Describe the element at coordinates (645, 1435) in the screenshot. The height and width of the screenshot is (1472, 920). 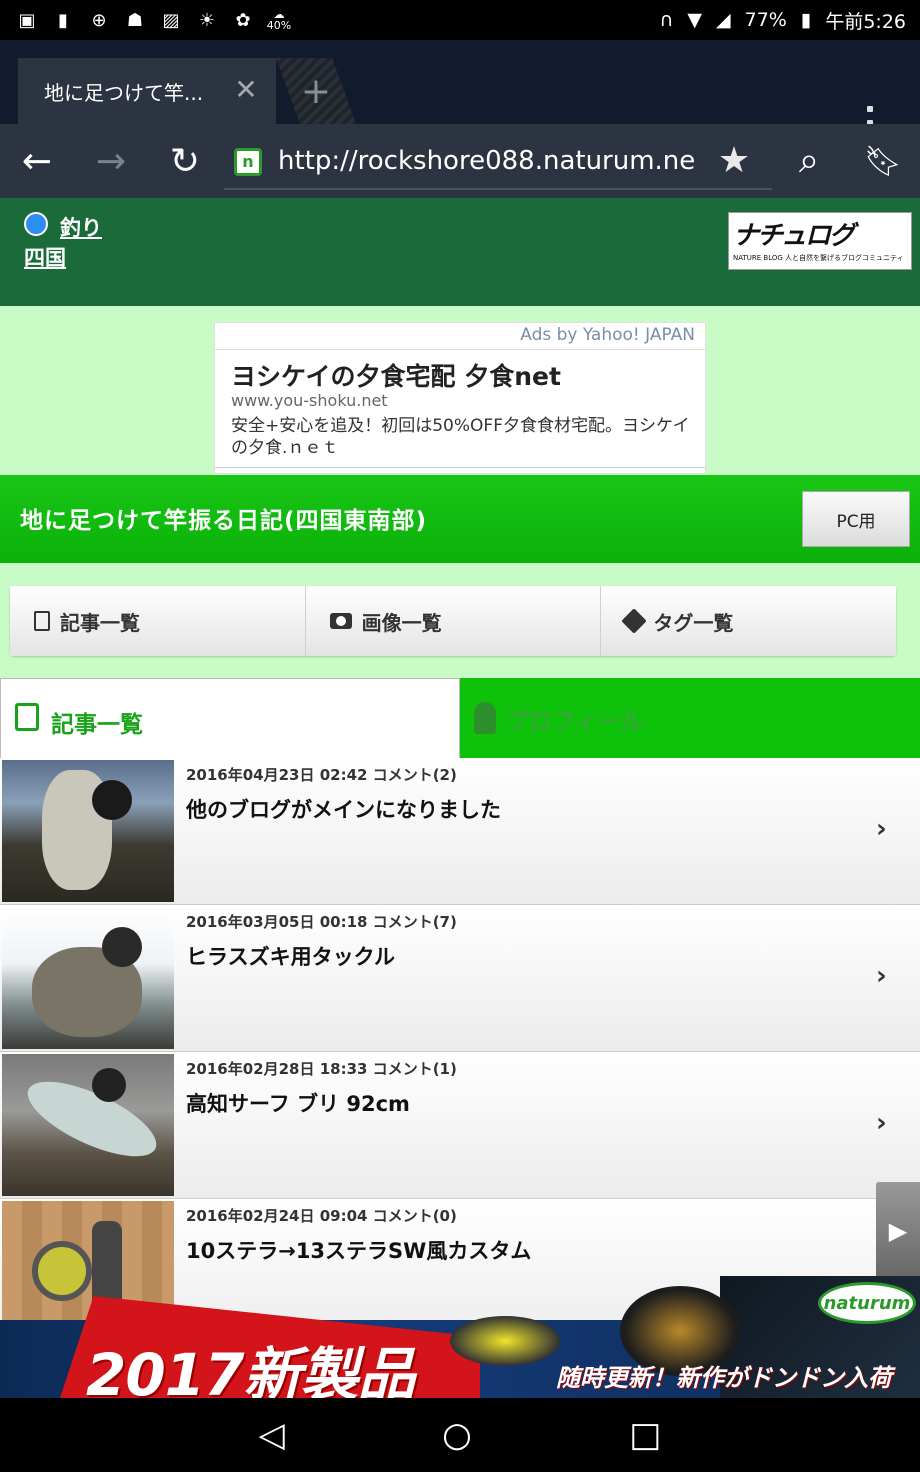
I see `recents-square-icon: □` at that location.